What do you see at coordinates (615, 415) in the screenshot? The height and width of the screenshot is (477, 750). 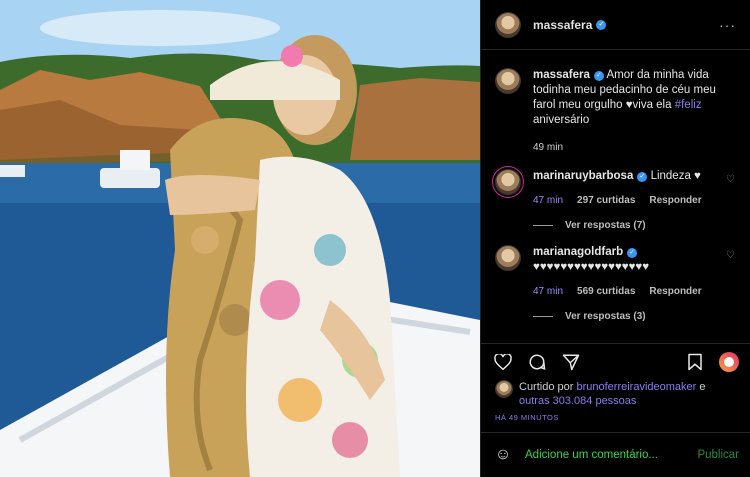 I see `post-timestamp: HÁ 49 MINUTOS` at bounding box center [615, 415].